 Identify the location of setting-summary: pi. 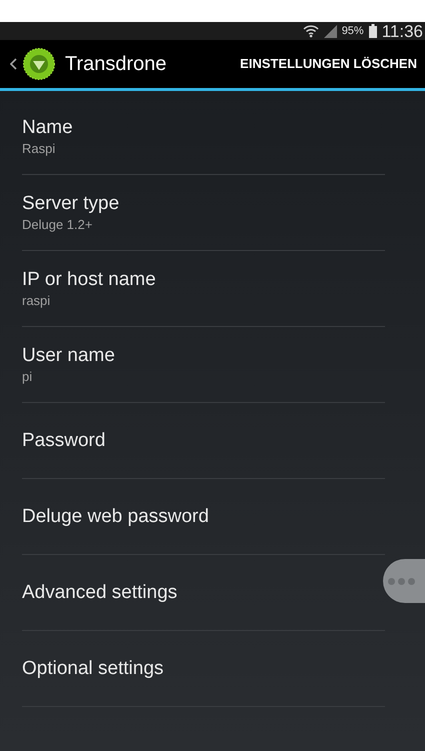
(28, 377).